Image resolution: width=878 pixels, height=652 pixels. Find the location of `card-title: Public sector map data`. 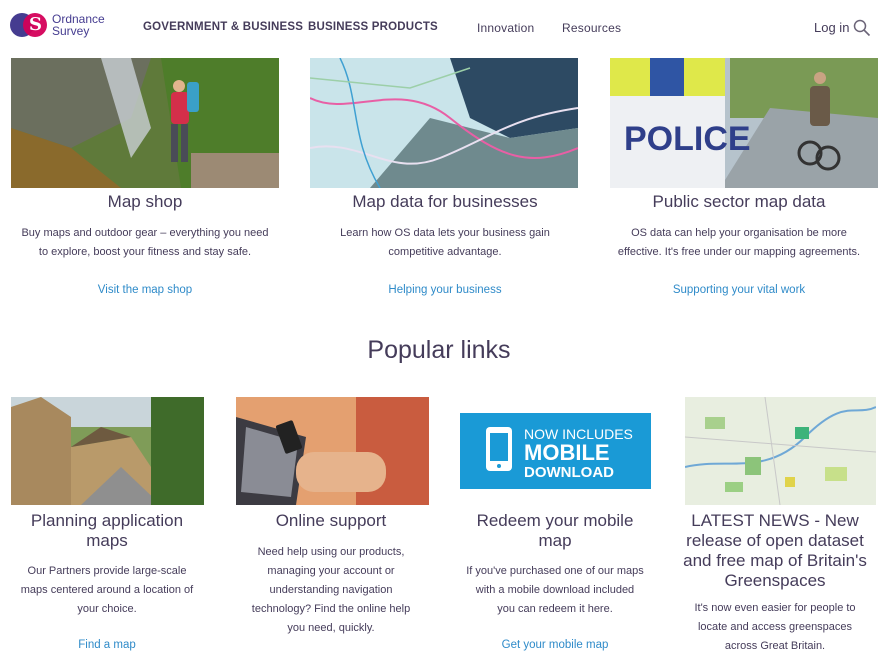

card-title: Public sector map data is located at coordinates (739, 201).